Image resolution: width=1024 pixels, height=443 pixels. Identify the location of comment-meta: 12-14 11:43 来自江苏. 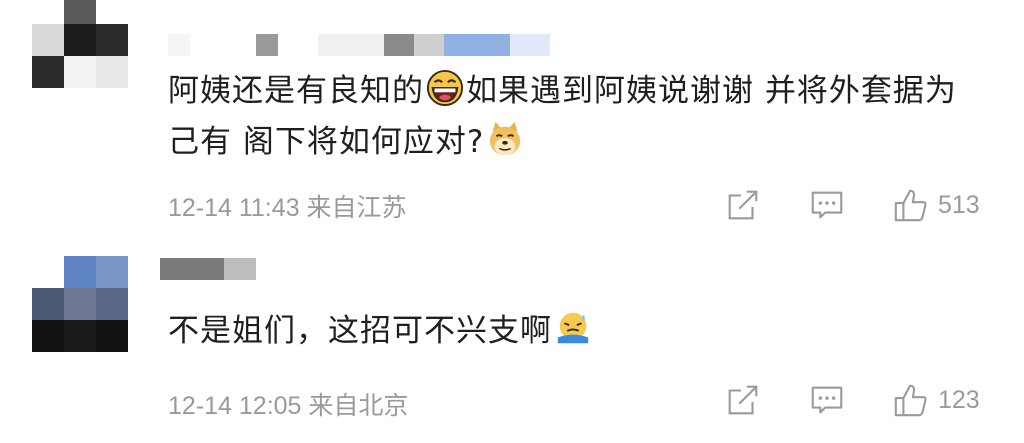
(287, 206).